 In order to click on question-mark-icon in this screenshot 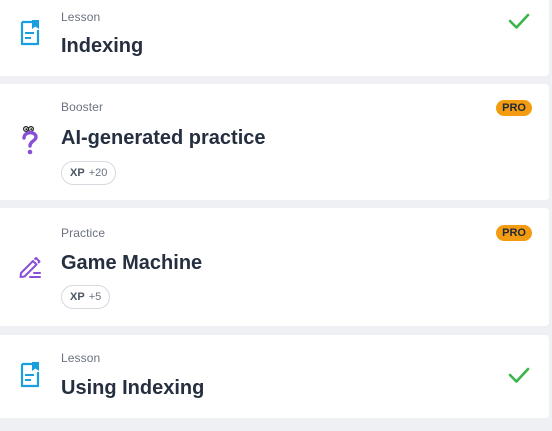, I will do `click(30, 140)`.